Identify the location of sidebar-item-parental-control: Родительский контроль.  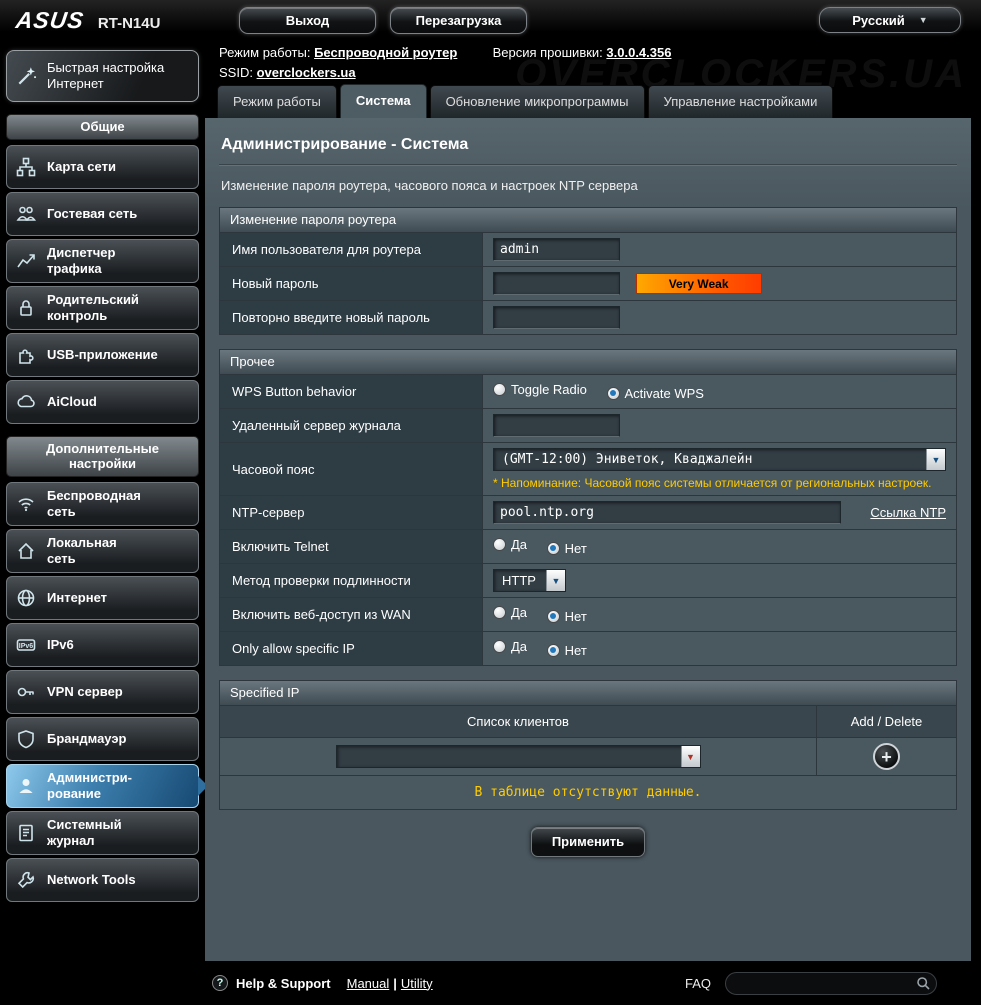
(102, 307).